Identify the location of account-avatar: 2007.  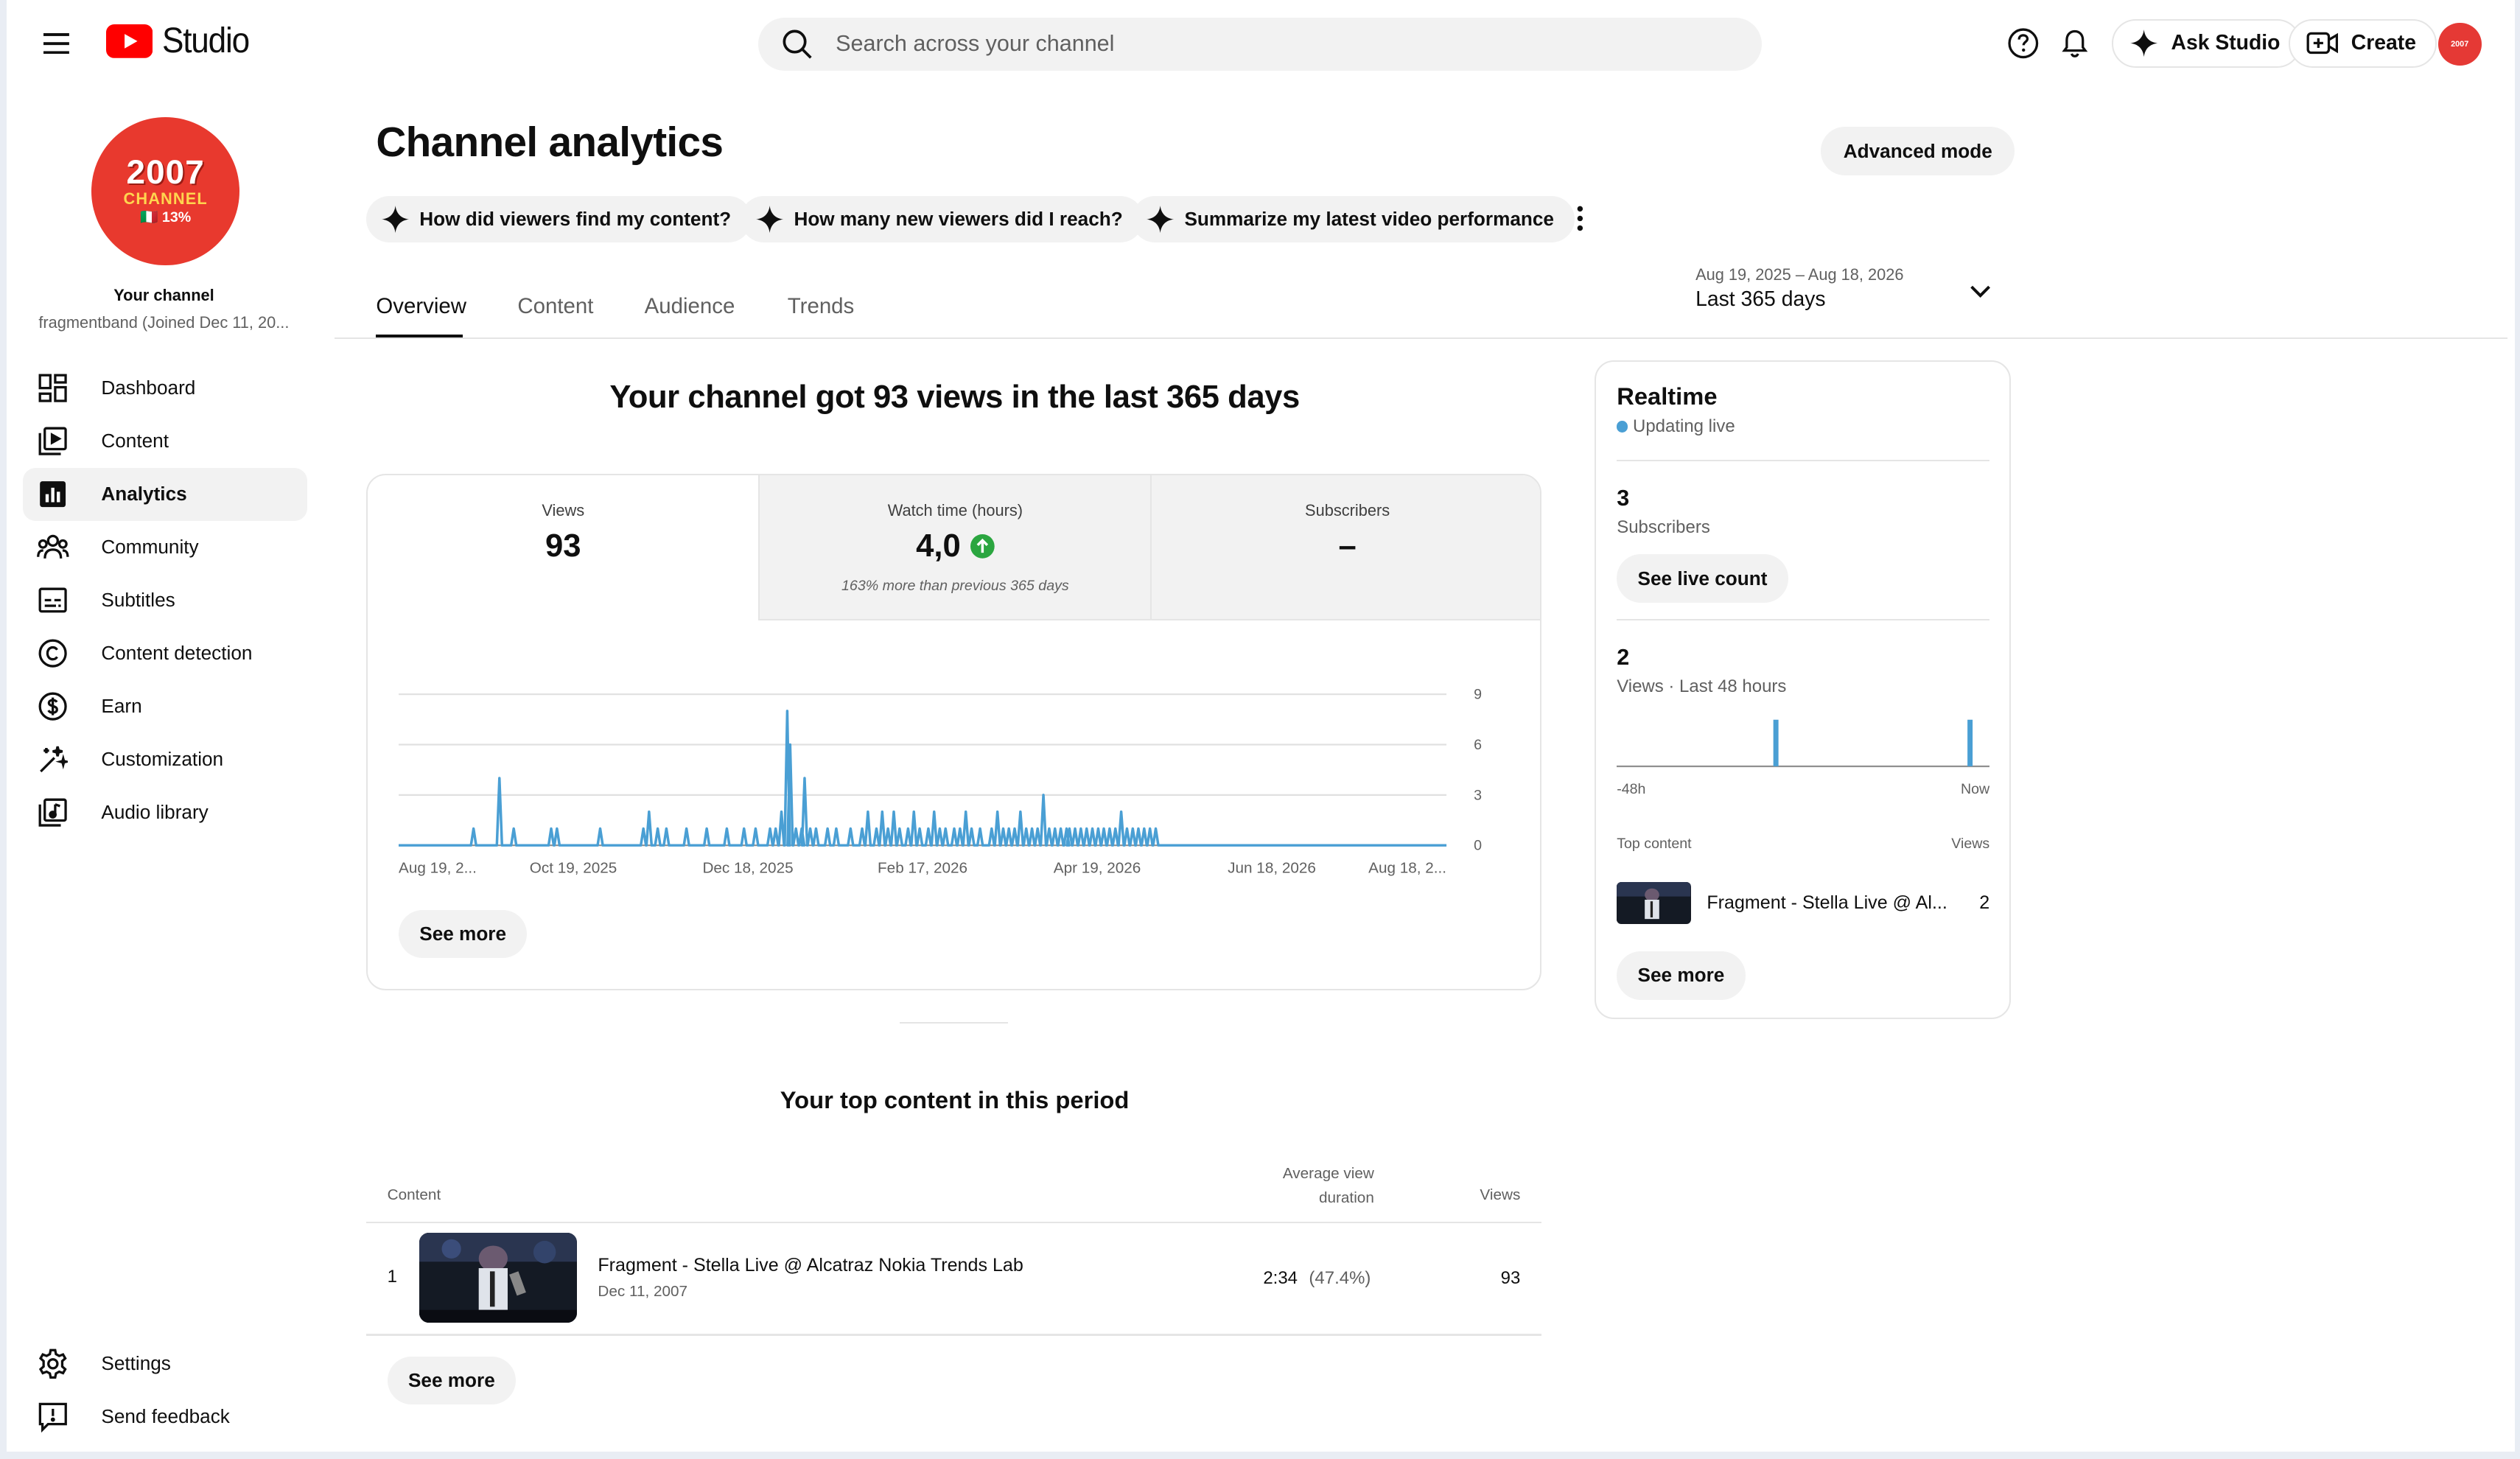
(2459, 44).